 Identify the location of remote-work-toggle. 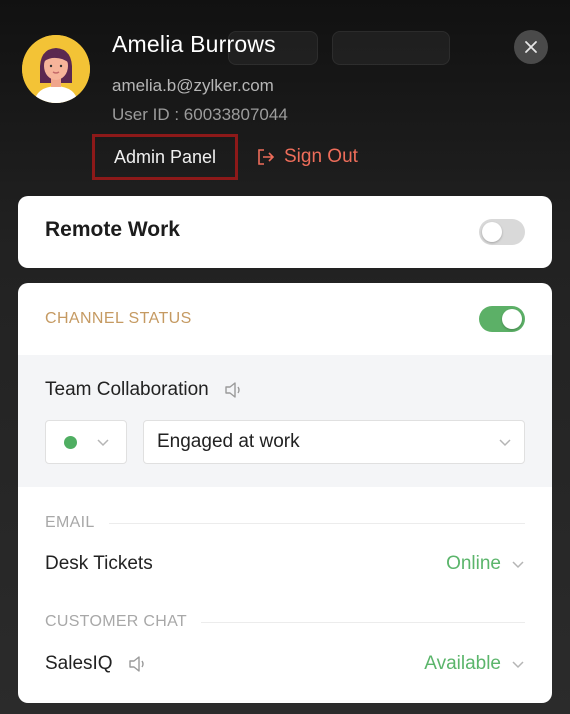
(502, 232).